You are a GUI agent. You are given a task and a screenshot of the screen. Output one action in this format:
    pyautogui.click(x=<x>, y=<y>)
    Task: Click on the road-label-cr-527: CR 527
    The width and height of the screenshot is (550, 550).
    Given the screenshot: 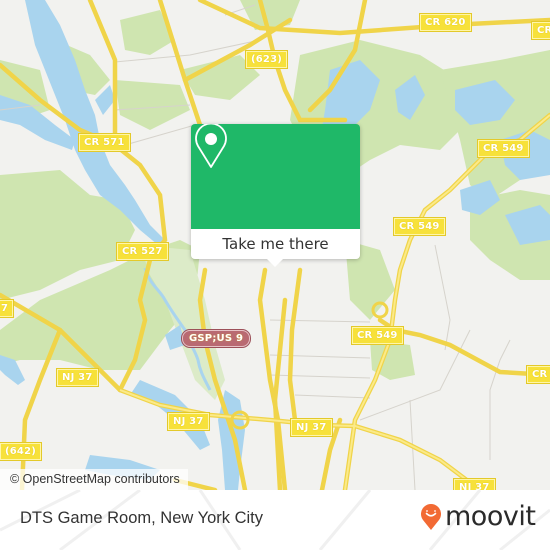 What is the action you would take?
    pyautogui.click(x=142, y=251)
    